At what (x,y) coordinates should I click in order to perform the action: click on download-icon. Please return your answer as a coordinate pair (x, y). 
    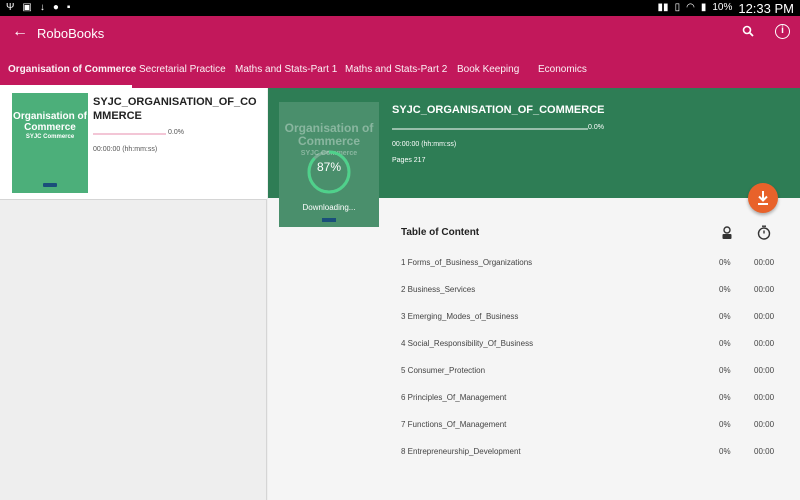
    Looking at the image, I should click on (763, 198).